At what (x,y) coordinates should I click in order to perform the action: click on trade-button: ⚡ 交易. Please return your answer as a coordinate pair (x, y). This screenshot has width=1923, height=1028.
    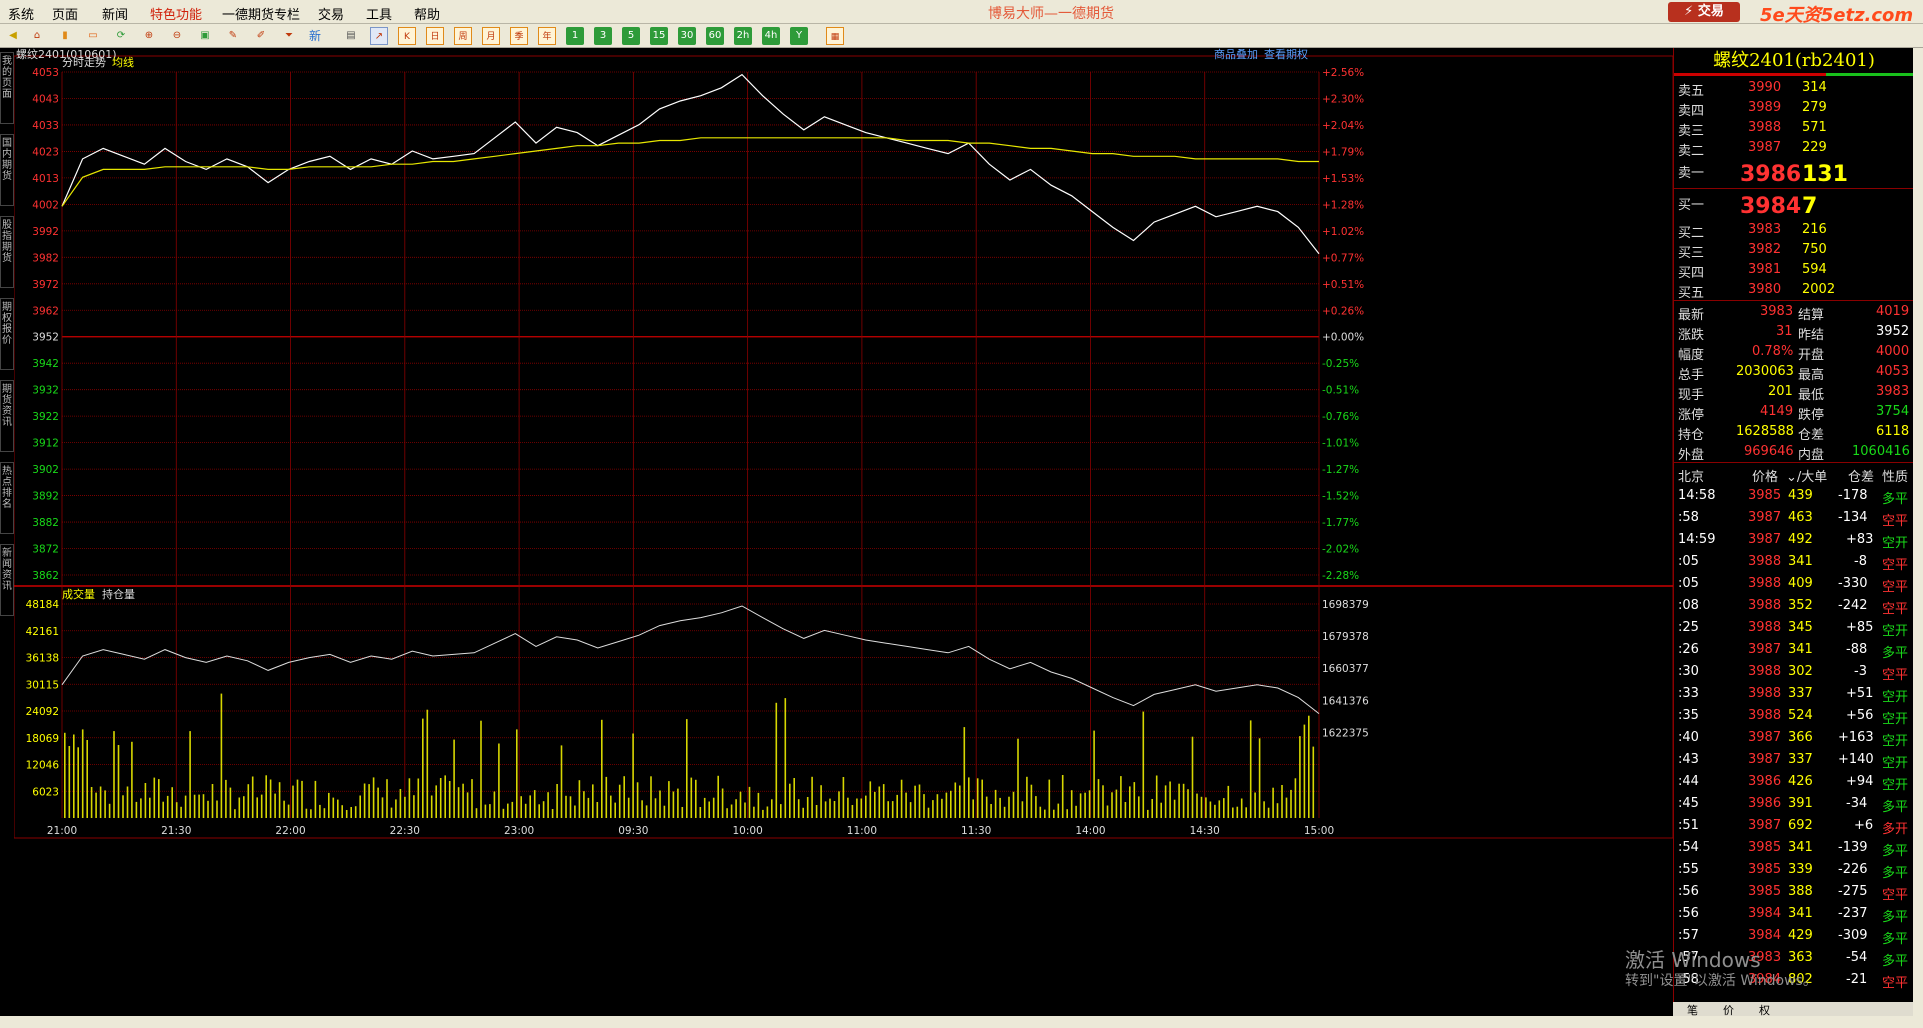
    Looking at the image, I should click on (1704, 12).